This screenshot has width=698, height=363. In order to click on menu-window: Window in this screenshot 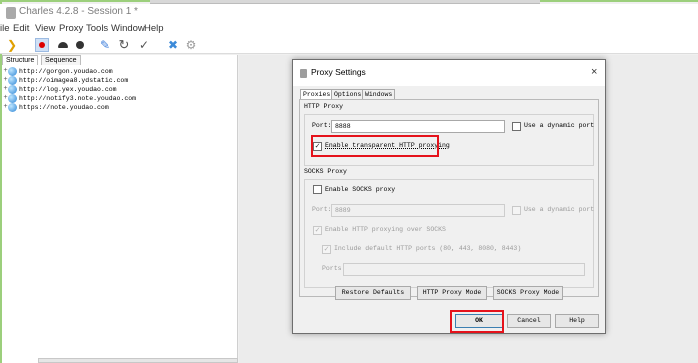, I will do `click(128, 28)`.